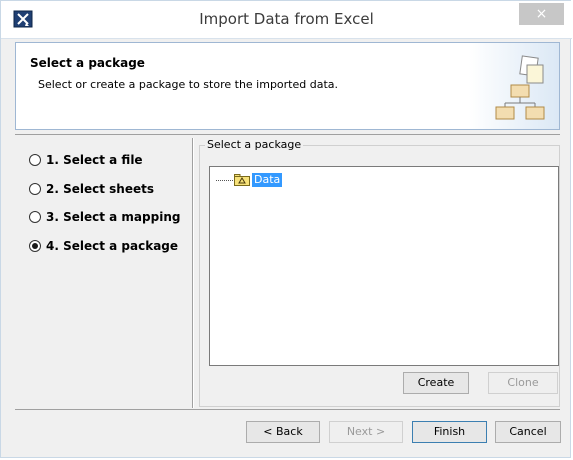 Image resolution: width=573 pixels, height=460 pixels. Describe the element at coordinates (366, 432) in the screenshot. I see `next-button: Next >` at that location.